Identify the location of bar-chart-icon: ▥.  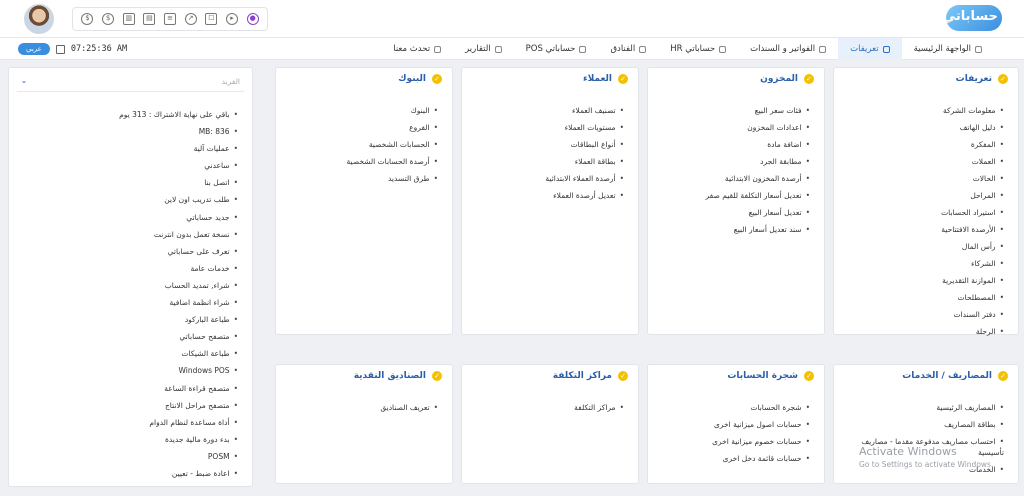
(128, 19).